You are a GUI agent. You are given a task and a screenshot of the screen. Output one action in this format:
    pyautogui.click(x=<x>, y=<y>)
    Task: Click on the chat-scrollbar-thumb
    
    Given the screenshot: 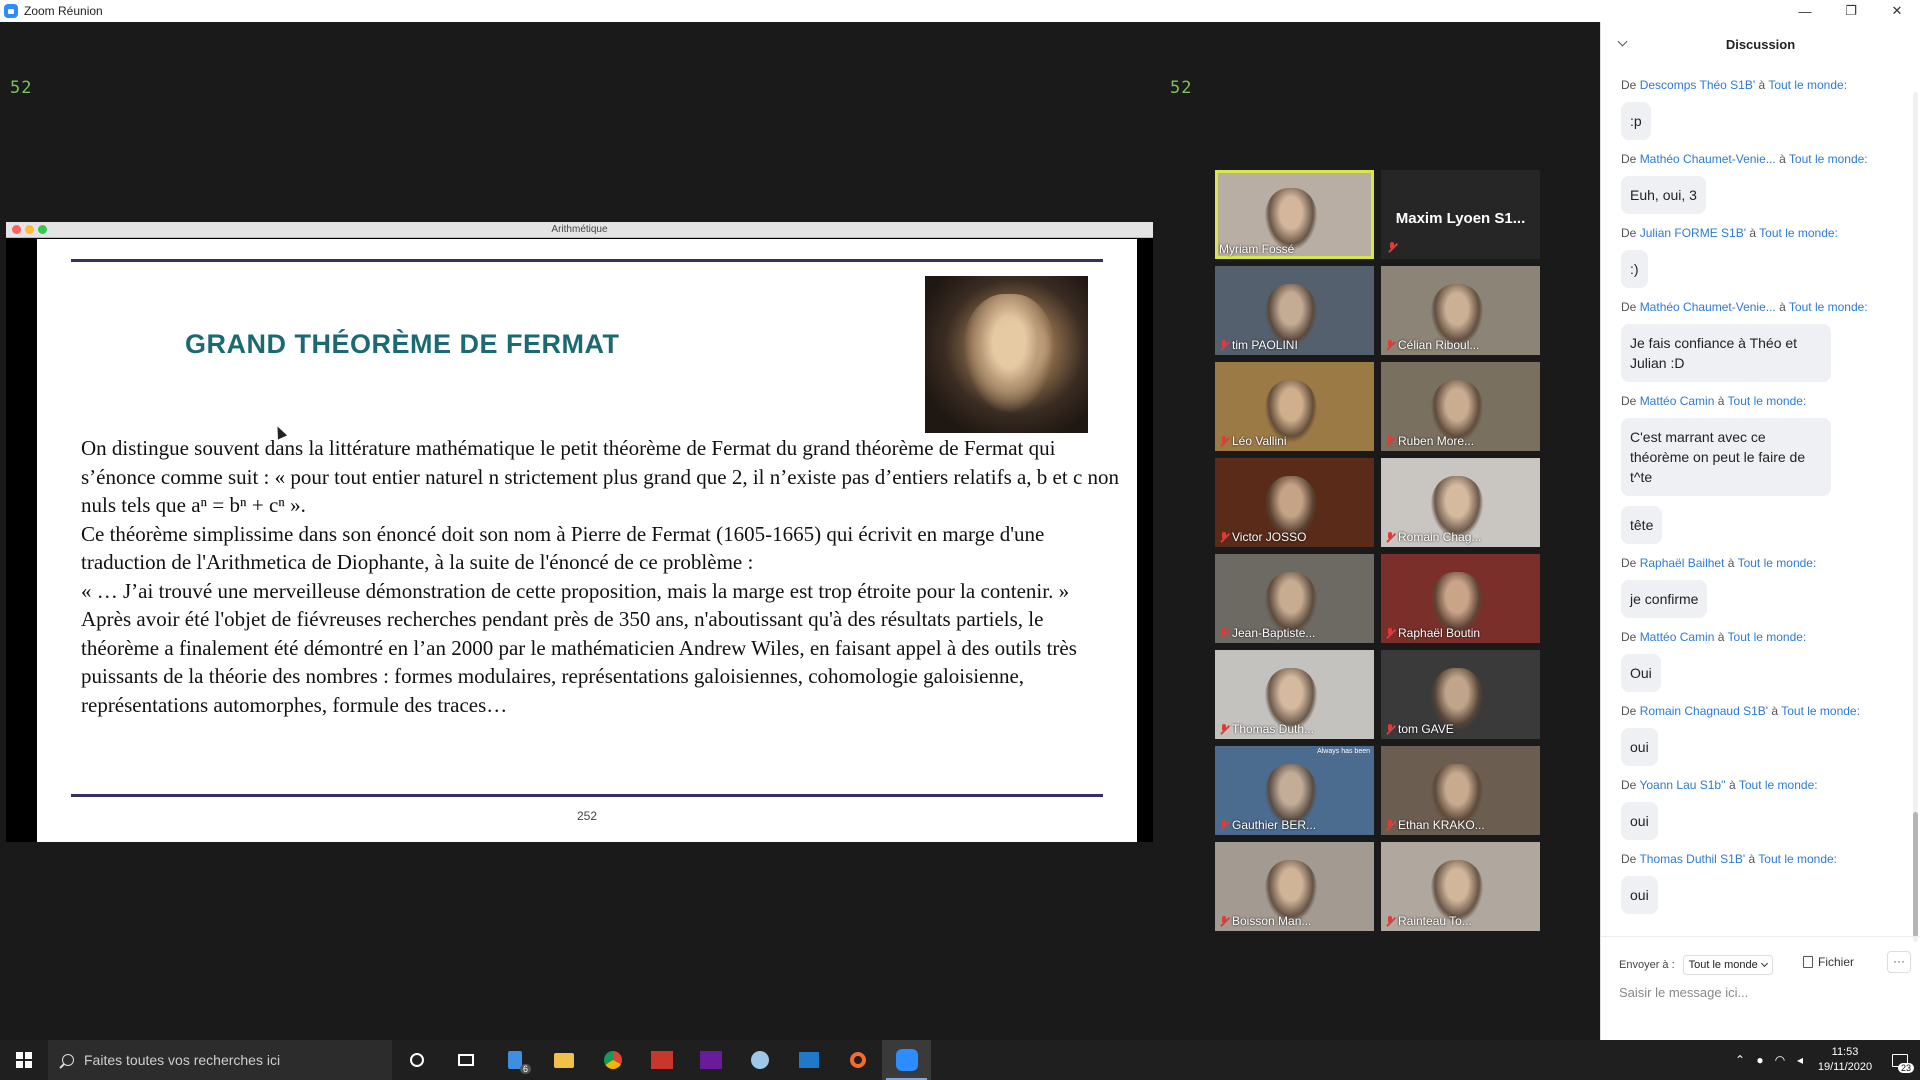 What is the action you would take?
    pyautogui.click(x=1915, y=874)
    